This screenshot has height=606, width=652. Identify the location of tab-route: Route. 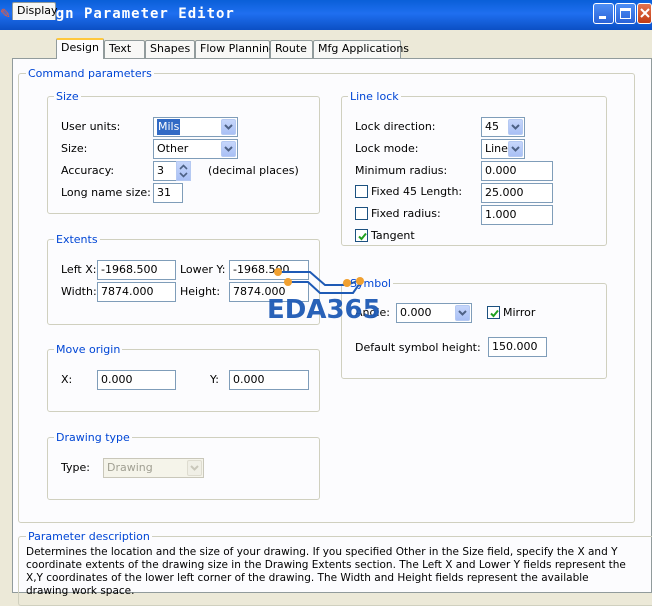
(291, 49).